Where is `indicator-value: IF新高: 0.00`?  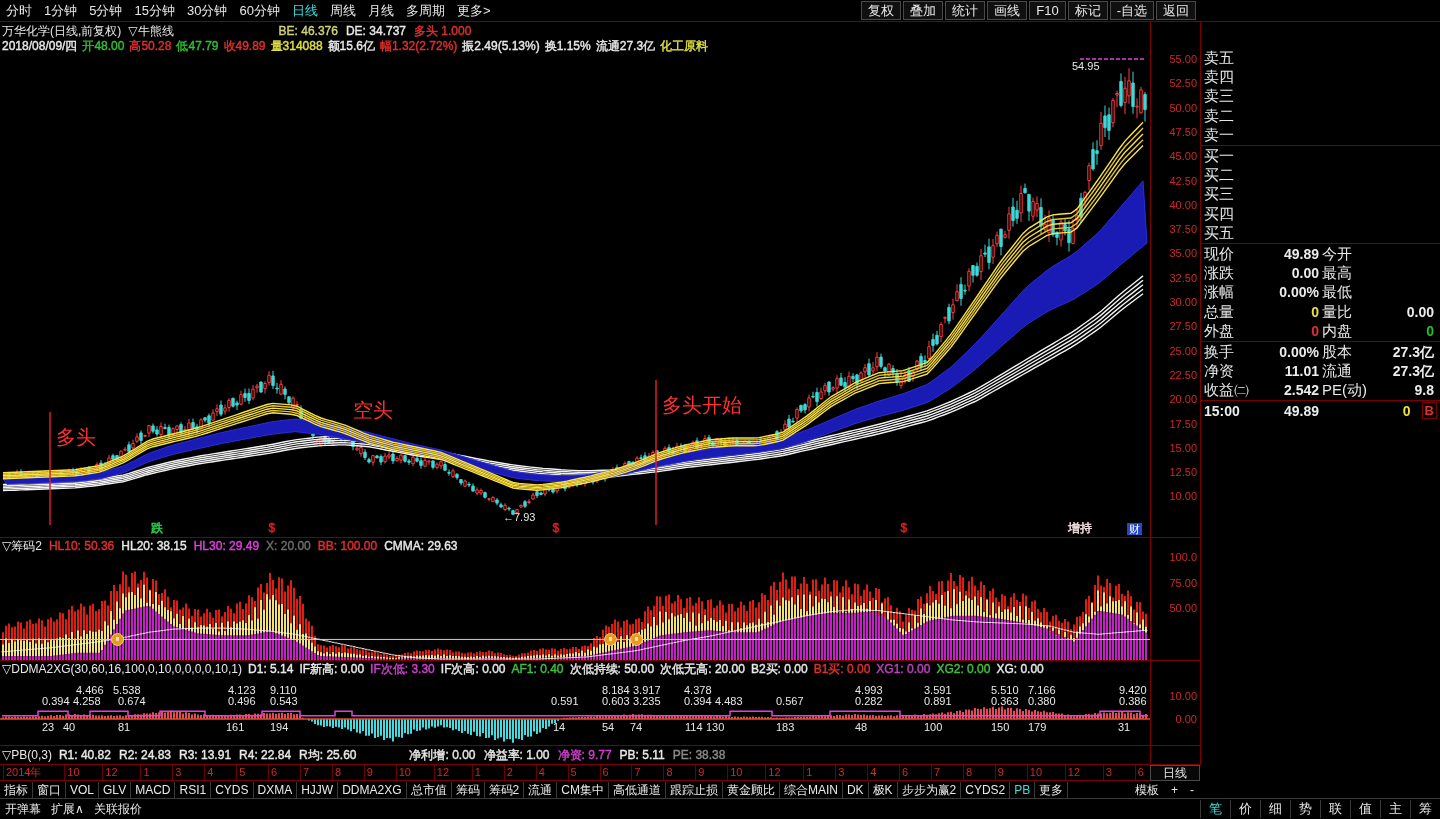 indicator-value: IF新高: 0.00 is located at coordinates (332, 669).